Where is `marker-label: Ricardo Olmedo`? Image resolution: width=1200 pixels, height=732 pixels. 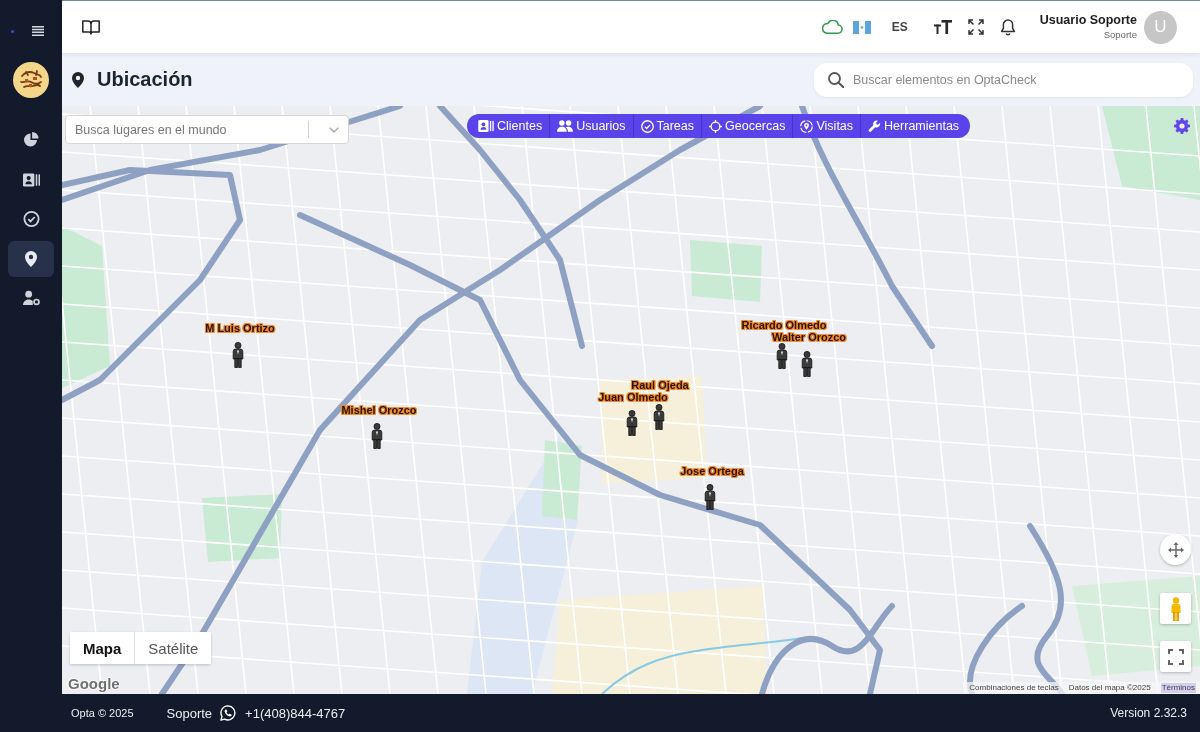 marker-label: Ricardo Olmedo is located at coordinates (784, 325).